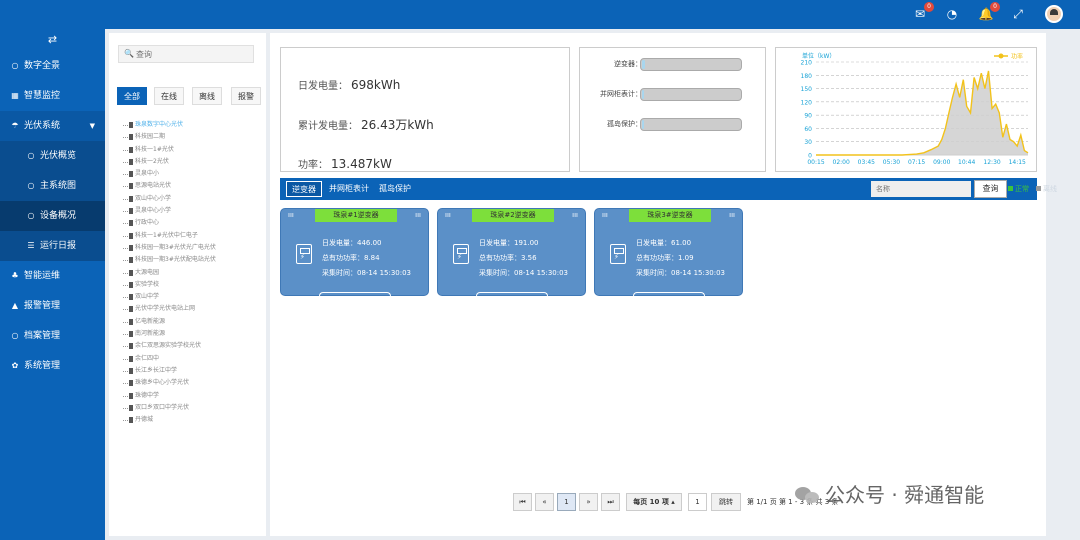  Describe the element at coordinates (193, 408) in the screenshot. I see `tree-node: 双口乡双口中学光伏` at that location.